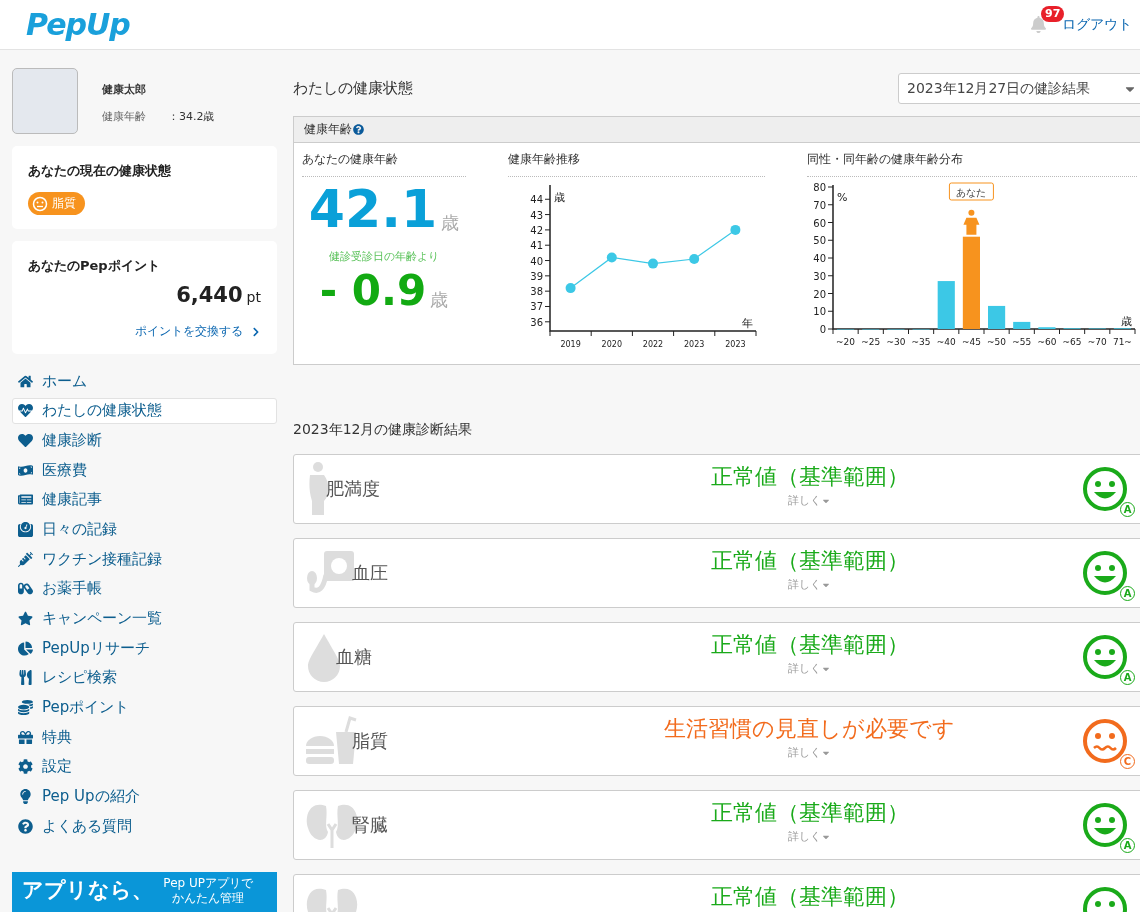 The width and height of the screenshot is (1140, 912). I want to click on scale-icon, so click(25, 529).